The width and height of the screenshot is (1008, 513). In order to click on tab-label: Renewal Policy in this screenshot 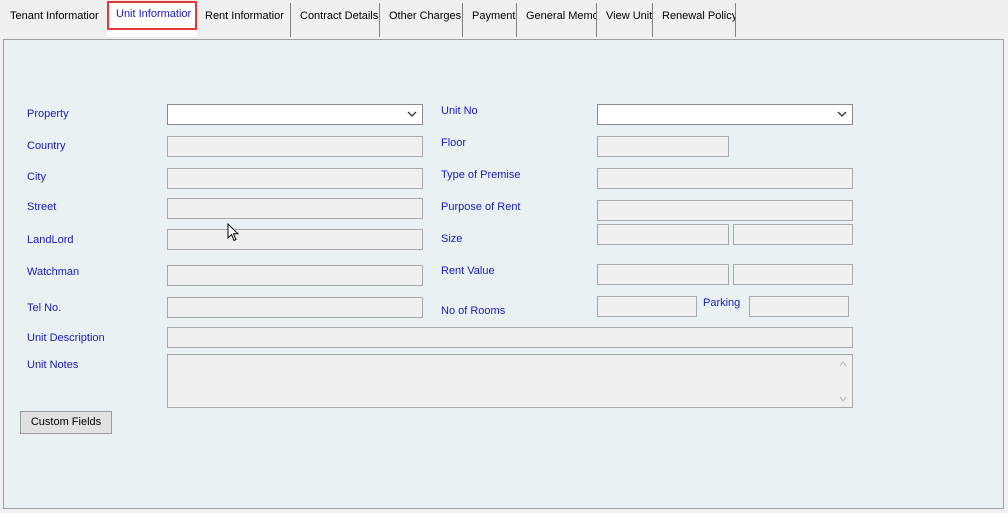, I will do `click(699, 16)`.